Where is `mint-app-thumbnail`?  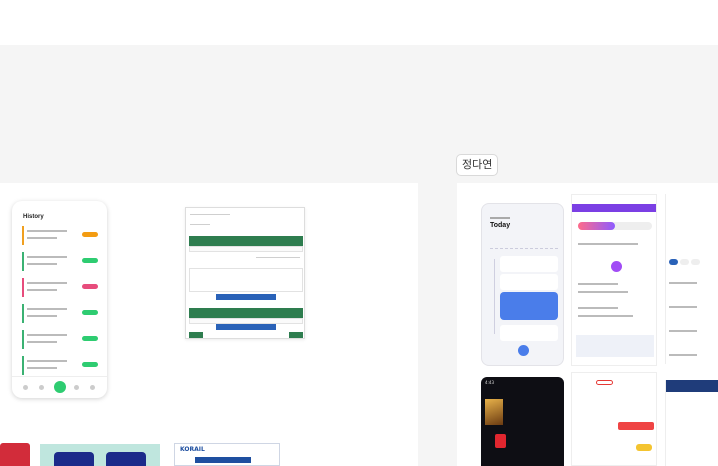
mint-app-thumbnail is located at coordinates (100, 455).